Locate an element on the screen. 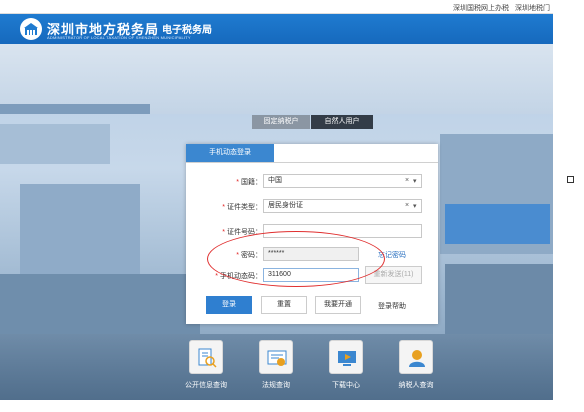  reset-button: 重置 is located at coordinates (284, 305).